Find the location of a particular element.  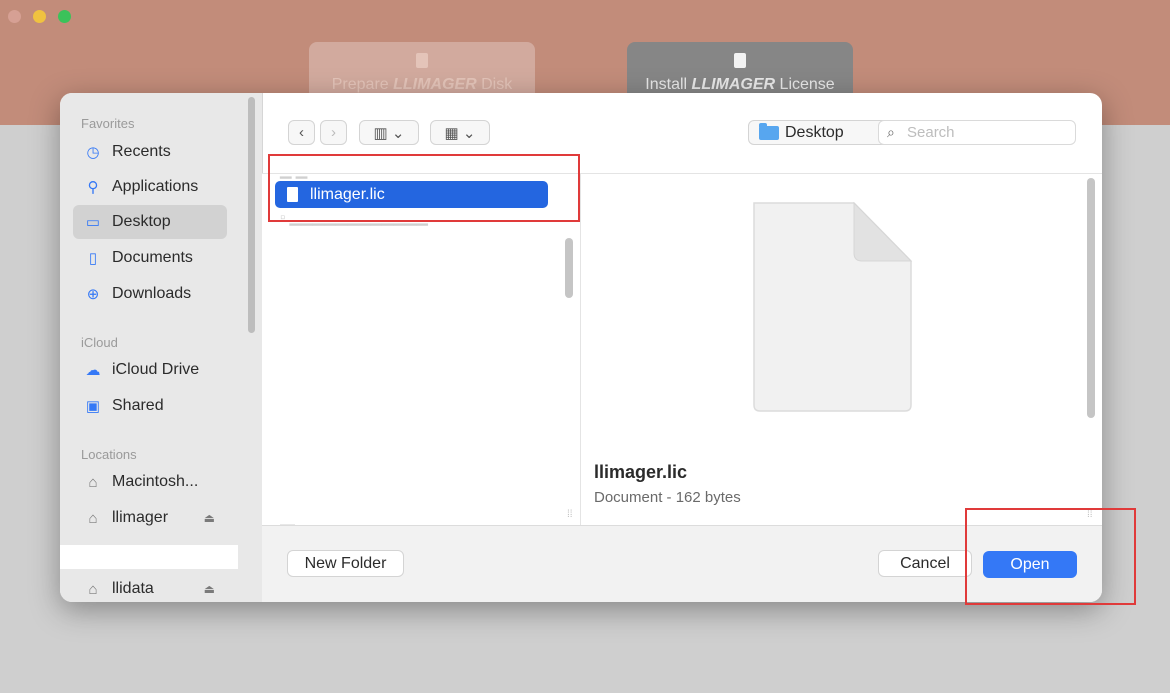

new-folder-button: New Folder is located at coordinates (345, 563).